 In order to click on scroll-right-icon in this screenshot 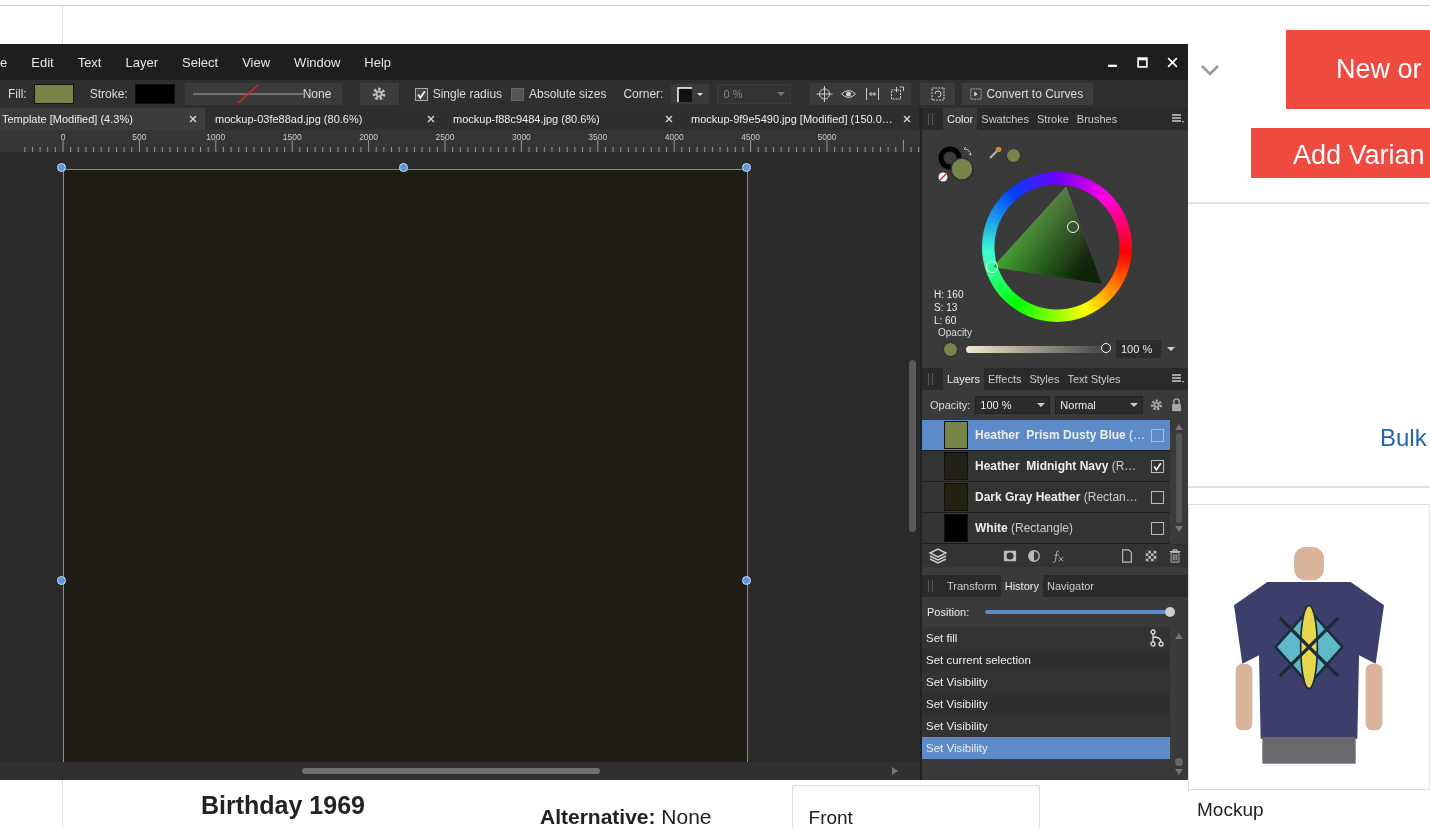, I will do `click(895, 771)`.